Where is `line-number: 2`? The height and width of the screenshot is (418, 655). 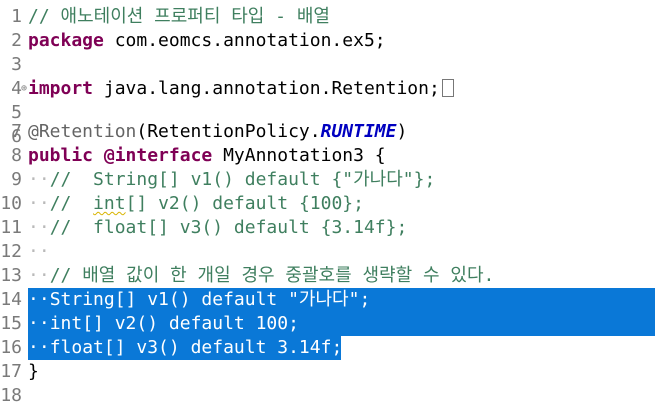
line-number: 2 is located at coordinates (16, 40).